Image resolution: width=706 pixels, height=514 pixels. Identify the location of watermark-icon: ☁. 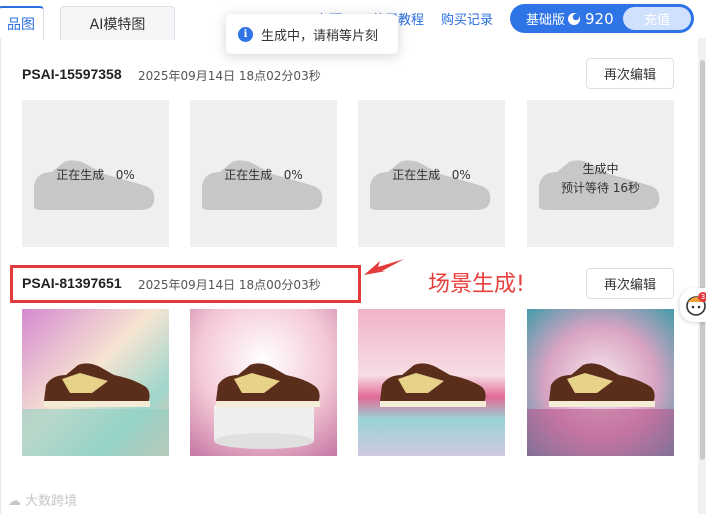
(17, 501).